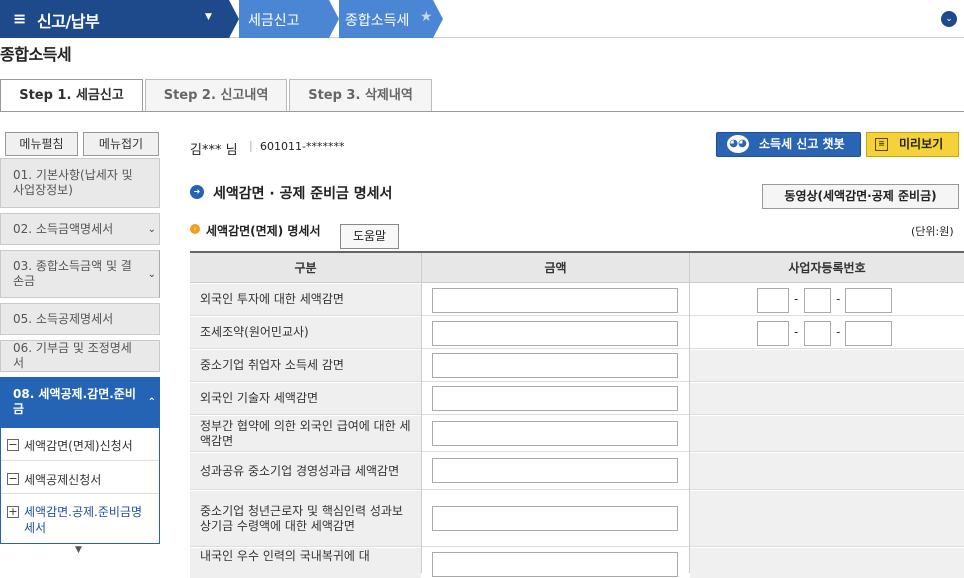 The image size is (964, 578). Describe the element at coordinates (73, 182) in the screenshot. I see `sidebar-item-label: 01. 기본사항(납세자 및 사업장정보)` at that location.